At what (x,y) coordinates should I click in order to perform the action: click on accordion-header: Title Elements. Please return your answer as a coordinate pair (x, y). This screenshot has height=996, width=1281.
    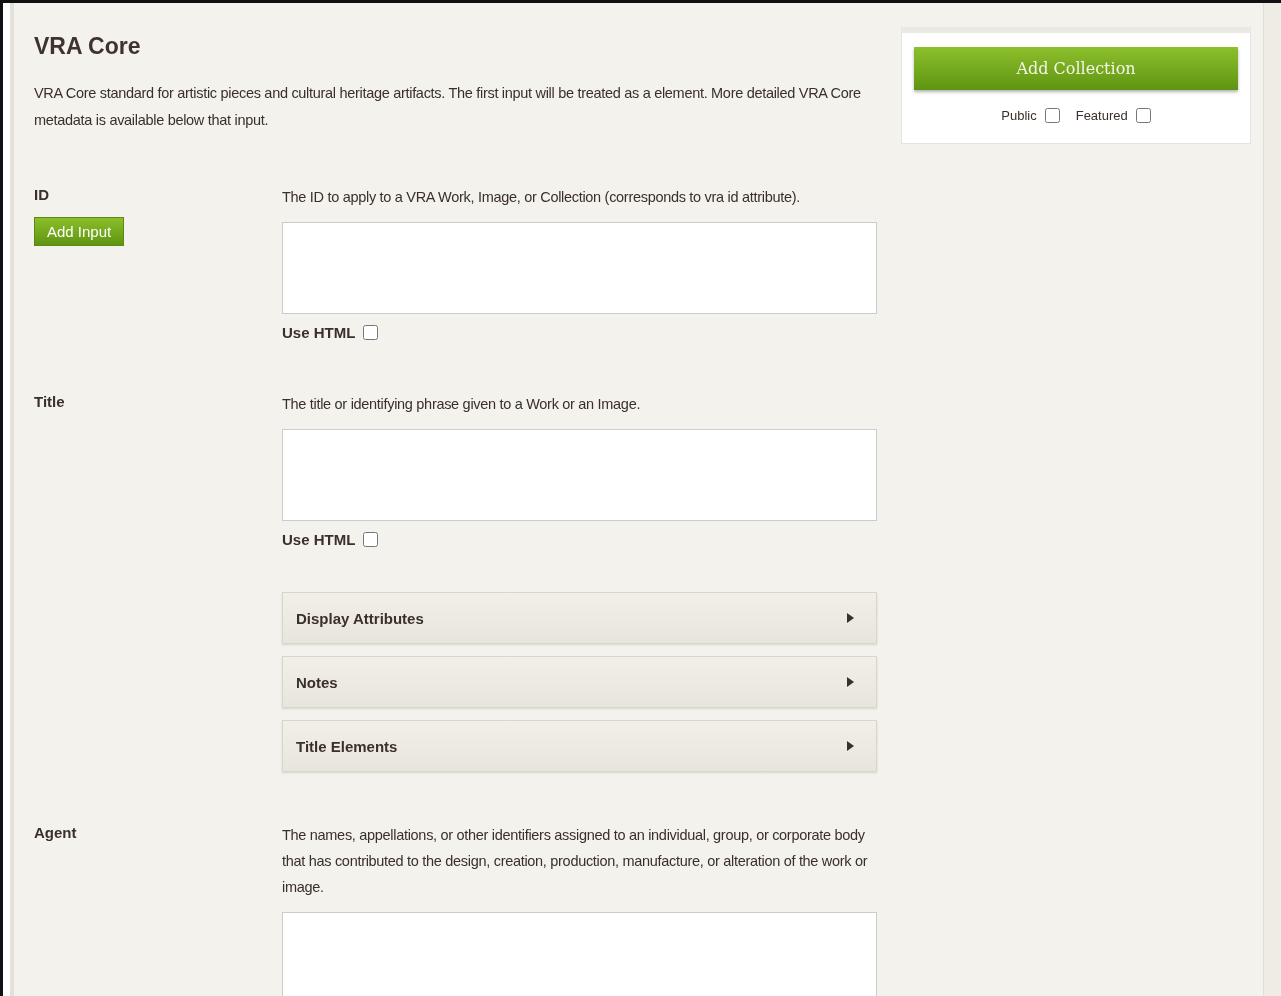
    Looking at the image, I should click on (579, 746).